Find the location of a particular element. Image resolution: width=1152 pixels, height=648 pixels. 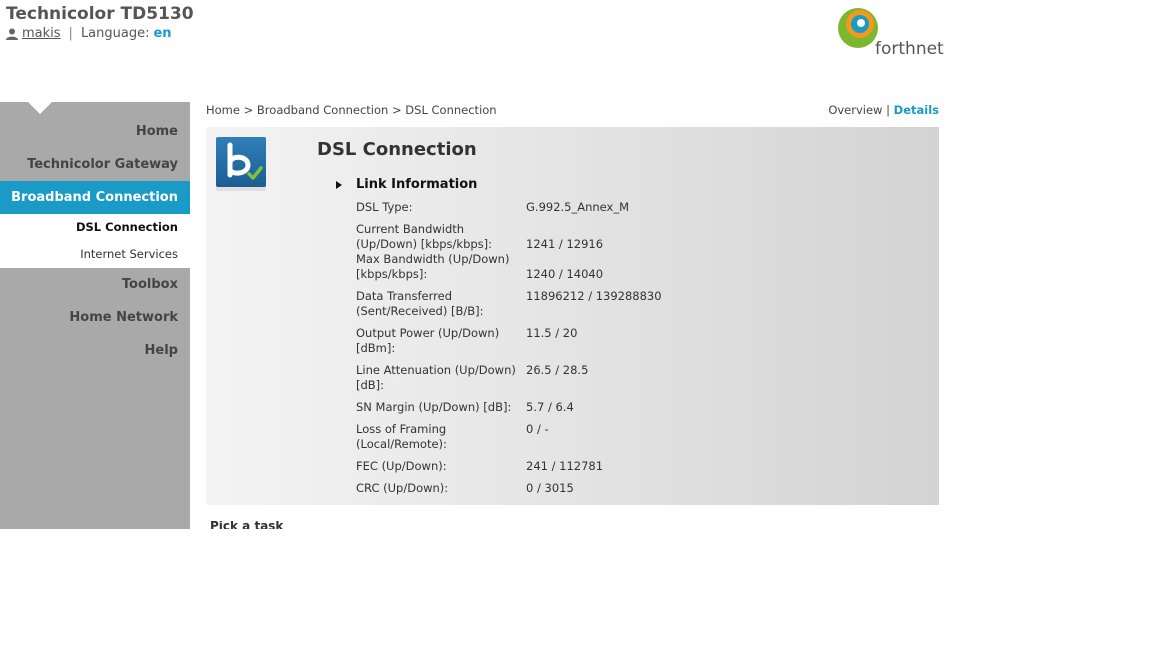

section-title: Link Information is located at coordinates (417, 184).